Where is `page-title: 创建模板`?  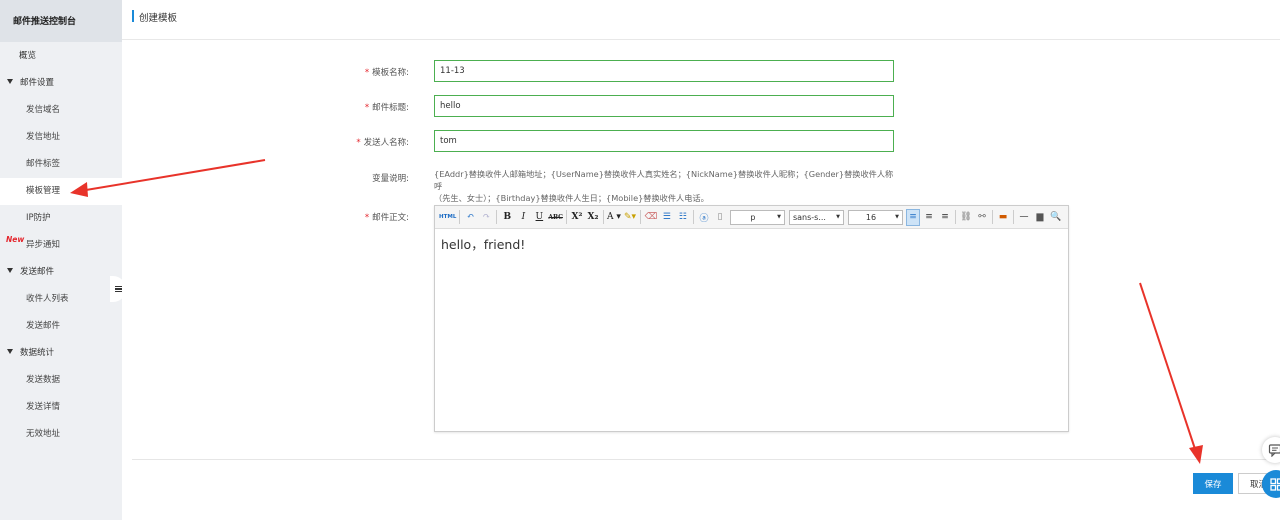
page-title: 创建模板 is located at coordinates (158, 18).